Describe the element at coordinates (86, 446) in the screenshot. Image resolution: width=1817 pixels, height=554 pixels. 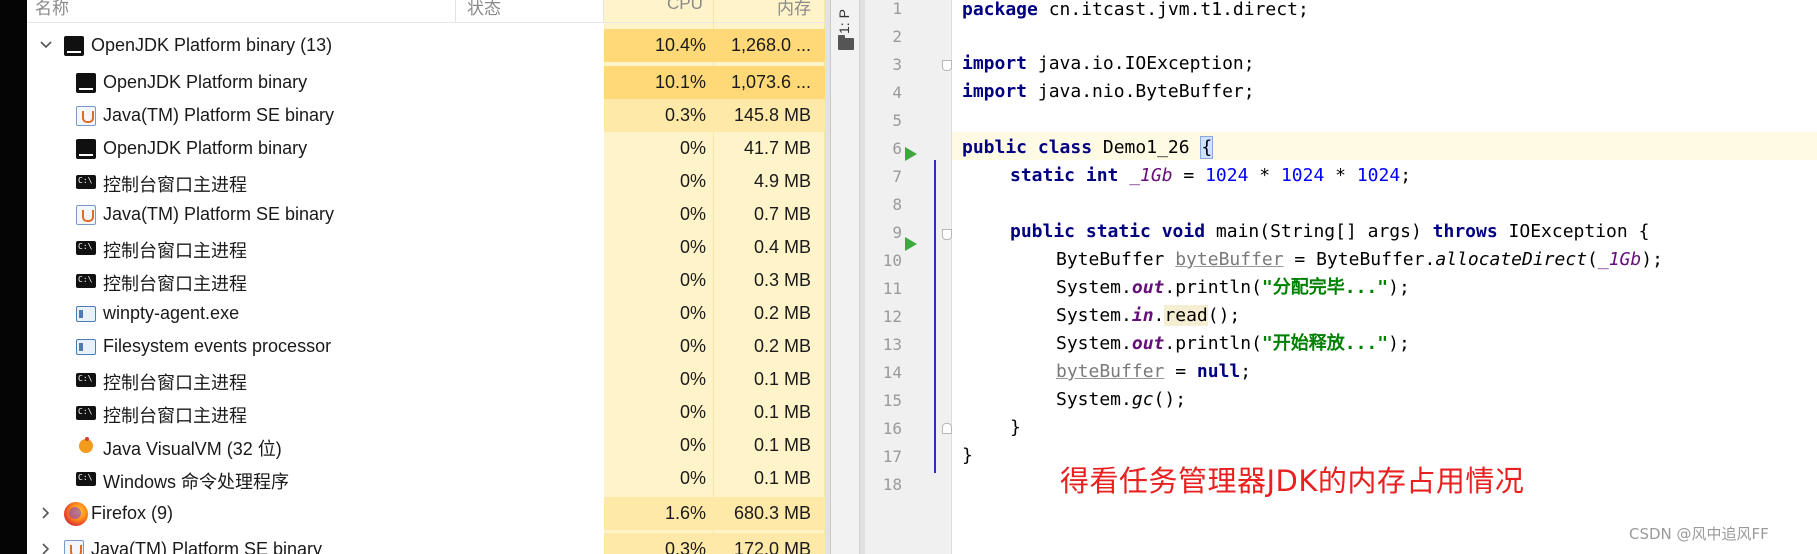
I see `visualvm-icon` at that location.